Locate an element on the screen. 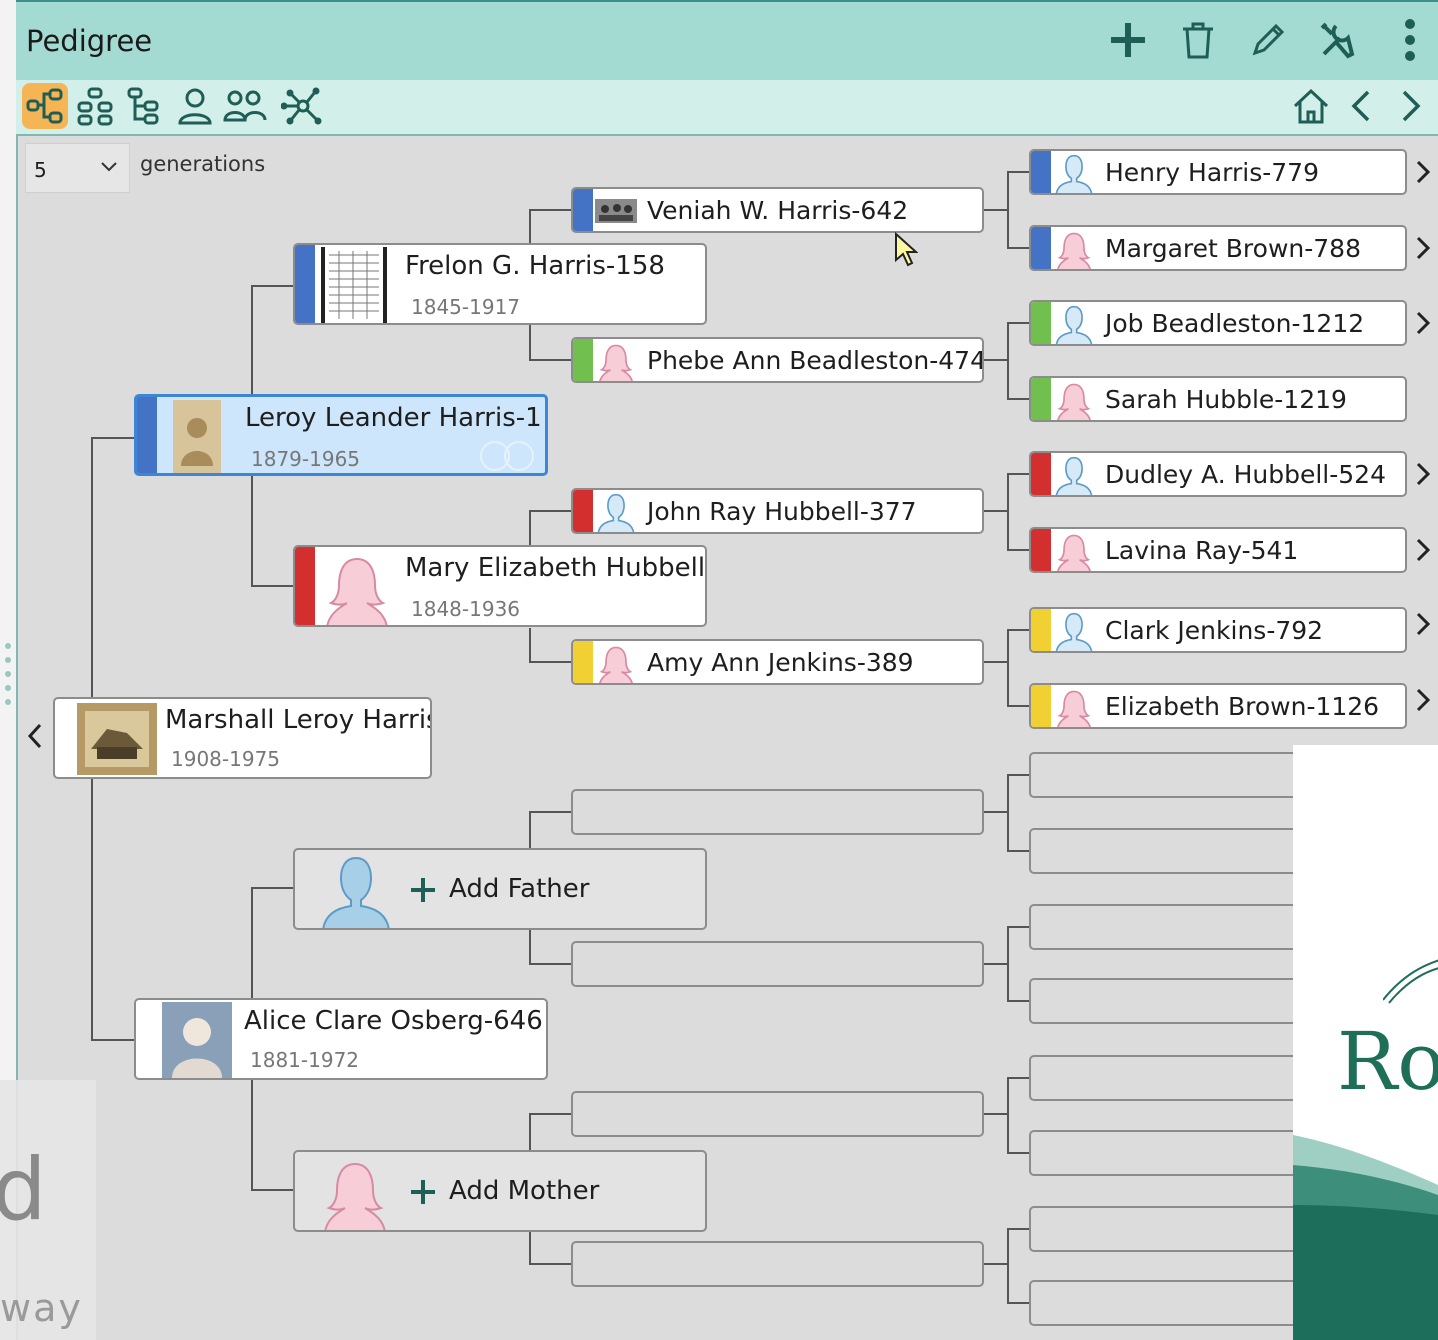  person-name: Dudley A. Hubbell-524 is located at coordinates (1245, 474).